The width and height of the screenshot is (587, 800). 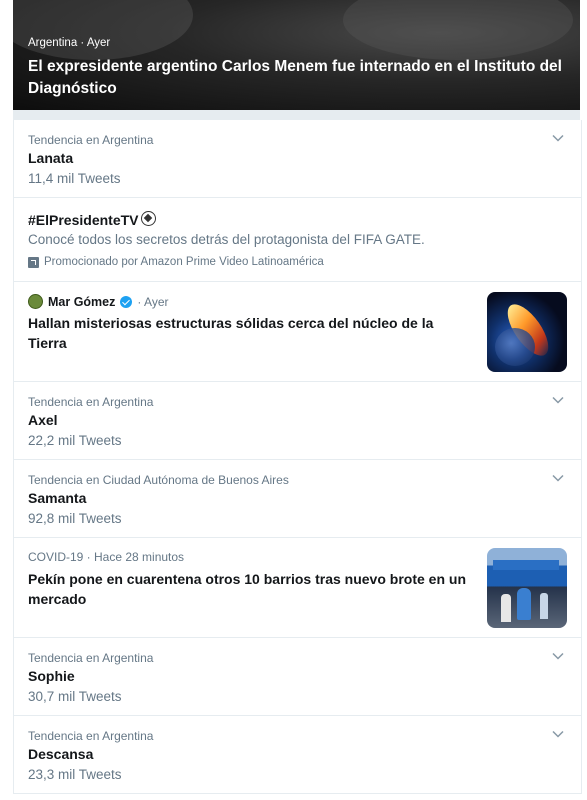 What do you see at coordinates (126, 301) in the screenshot?
I see `verified-badge-icon` at bounding box center [126, 301].